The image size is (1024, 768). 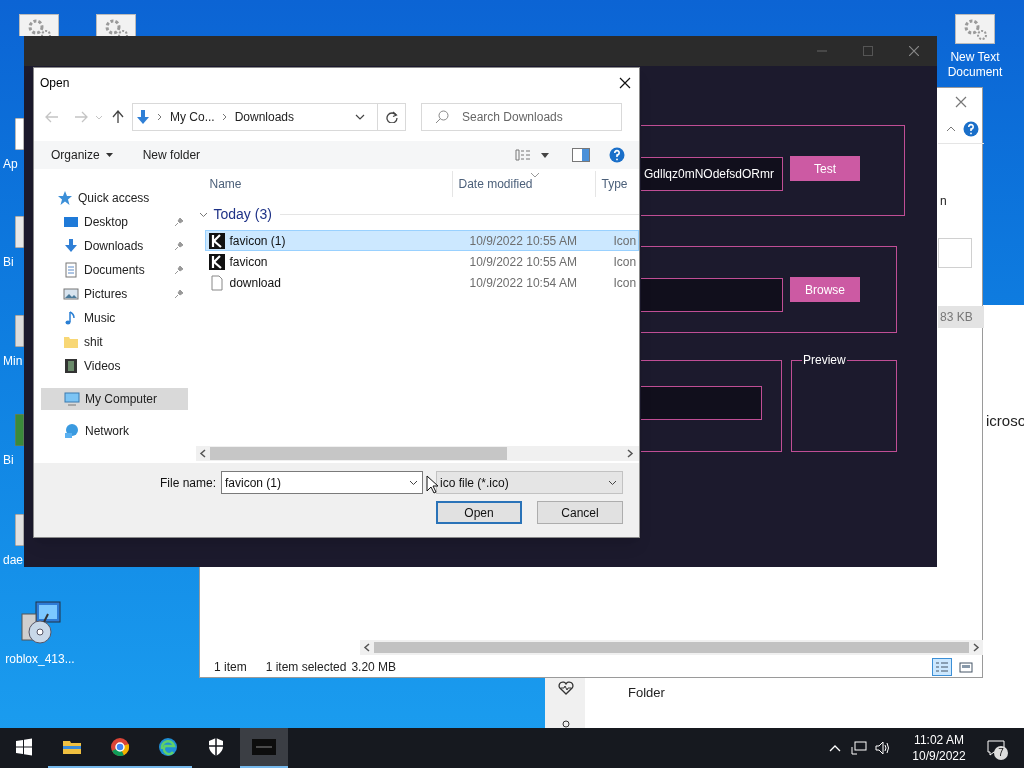 What do you see at coordinates (249, 262) in the screenshot?
I see `file-name: favicon` at bounding box center [249, 262].